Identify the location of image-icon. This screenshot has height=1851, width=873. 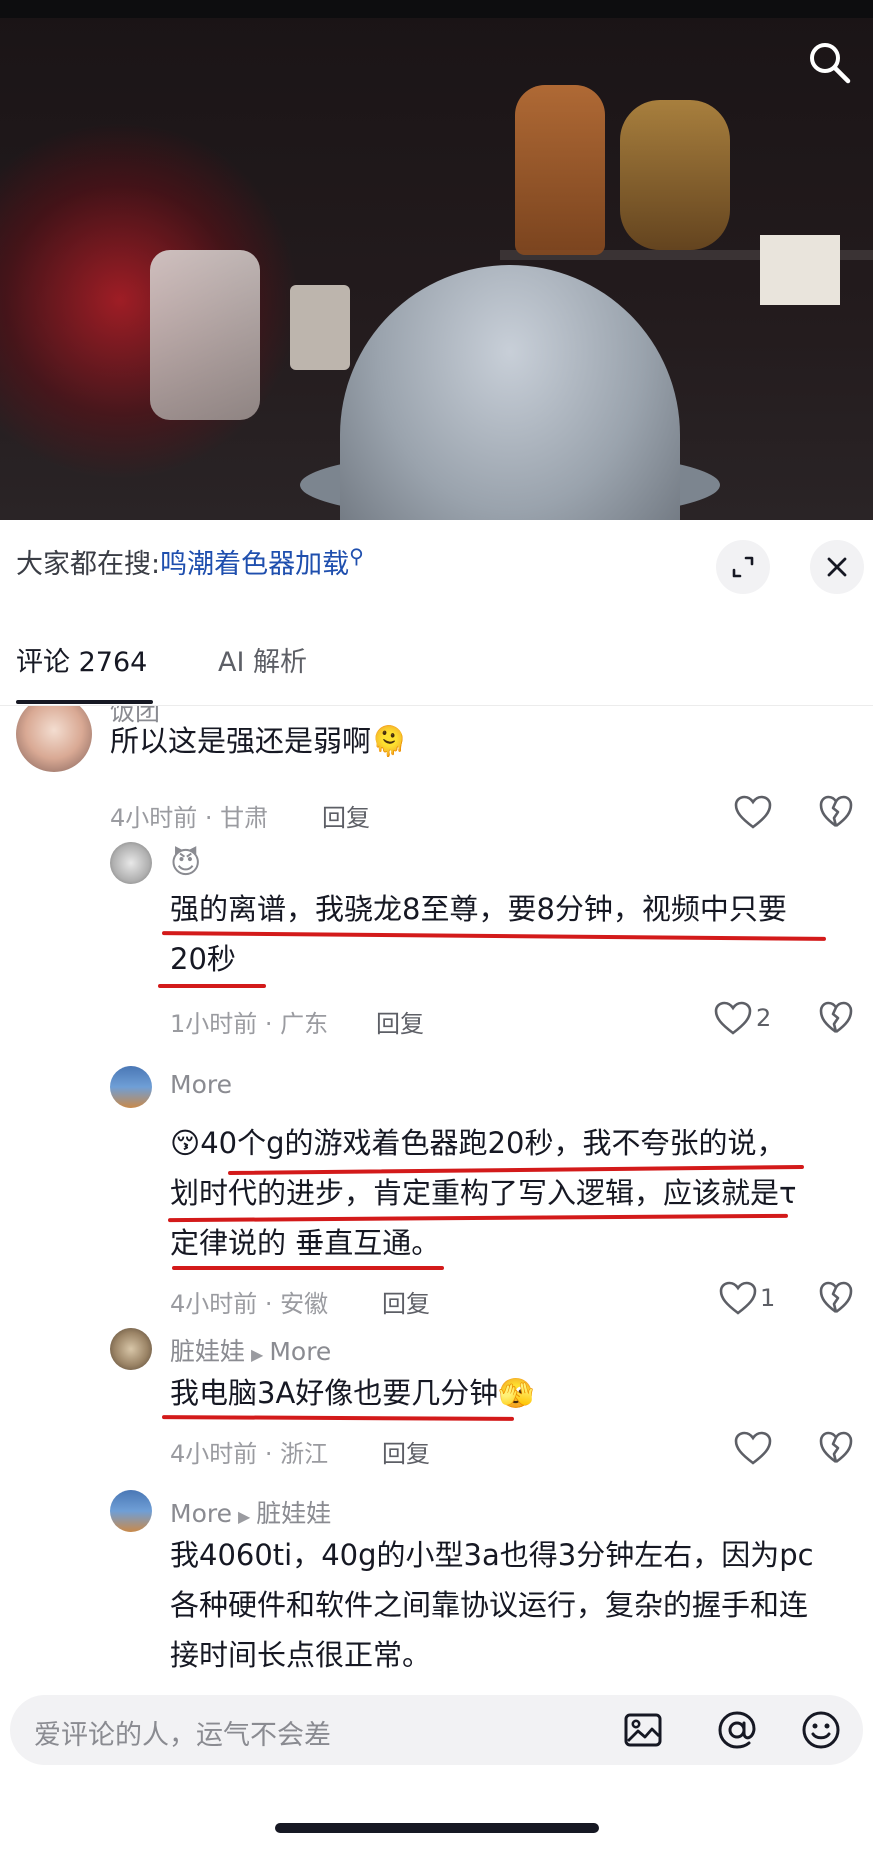
(643, 1730).